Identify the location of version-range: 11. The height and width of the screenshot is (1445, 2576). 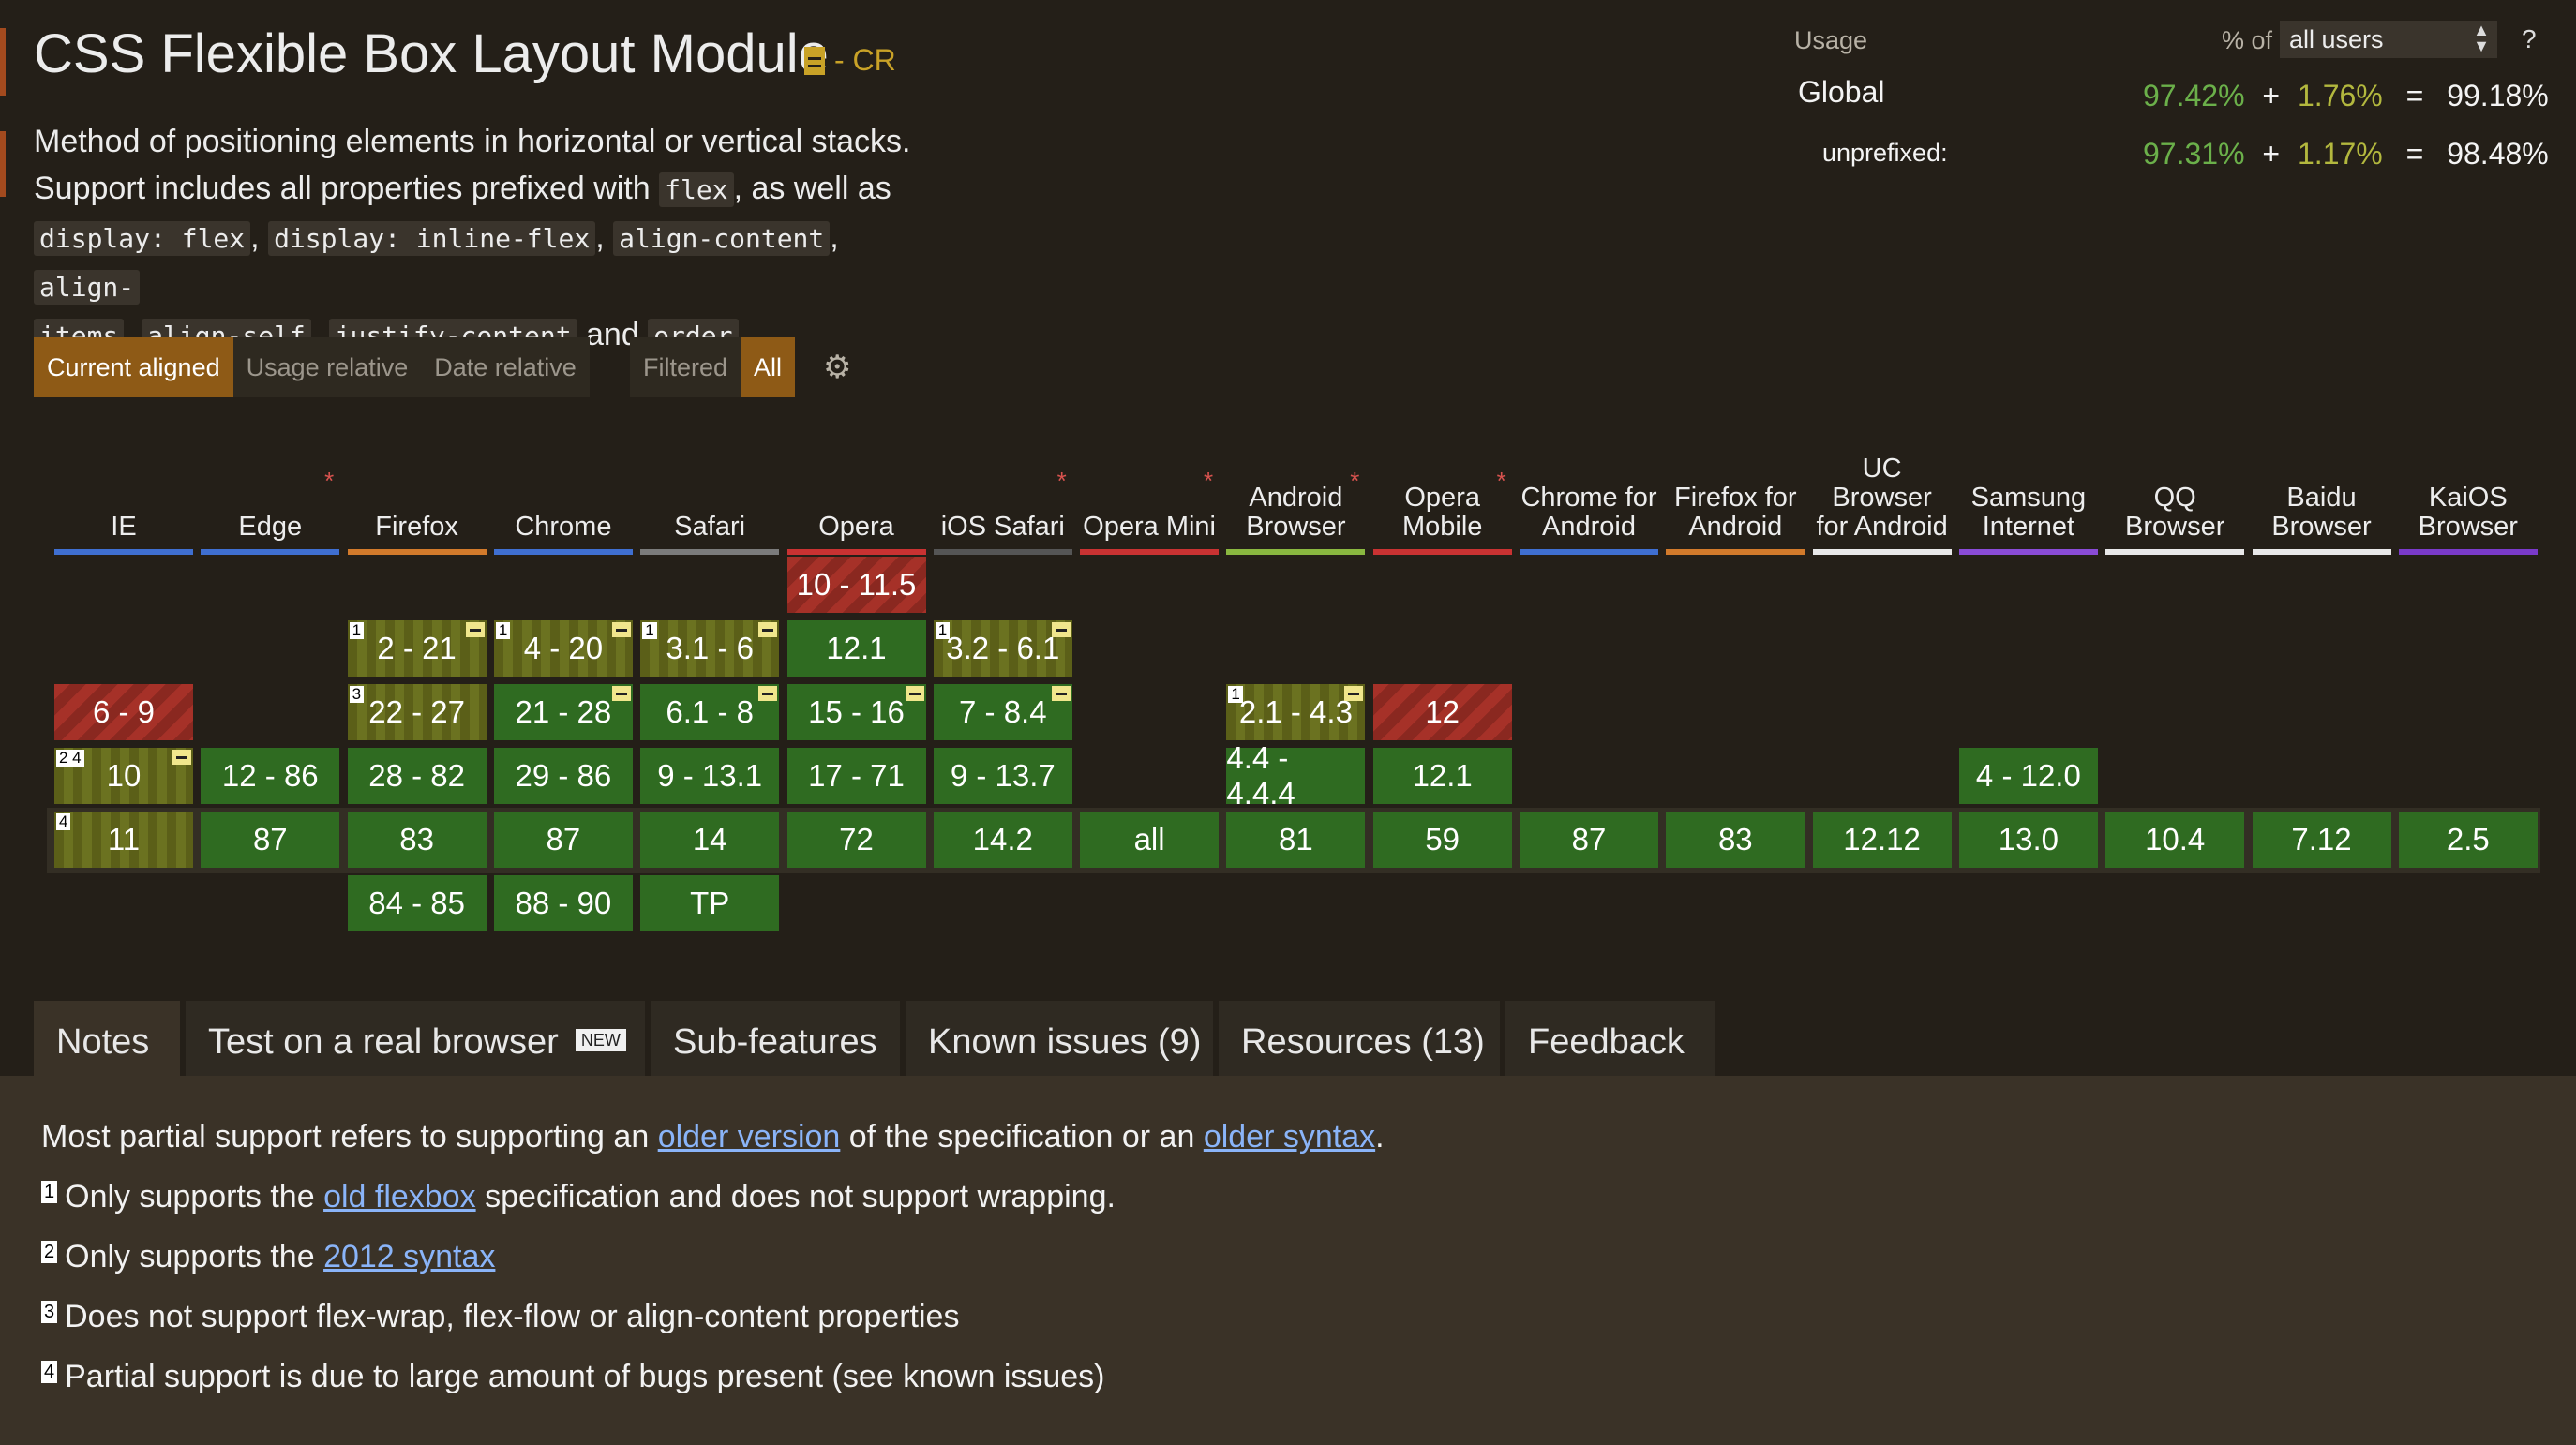
(124, 839).